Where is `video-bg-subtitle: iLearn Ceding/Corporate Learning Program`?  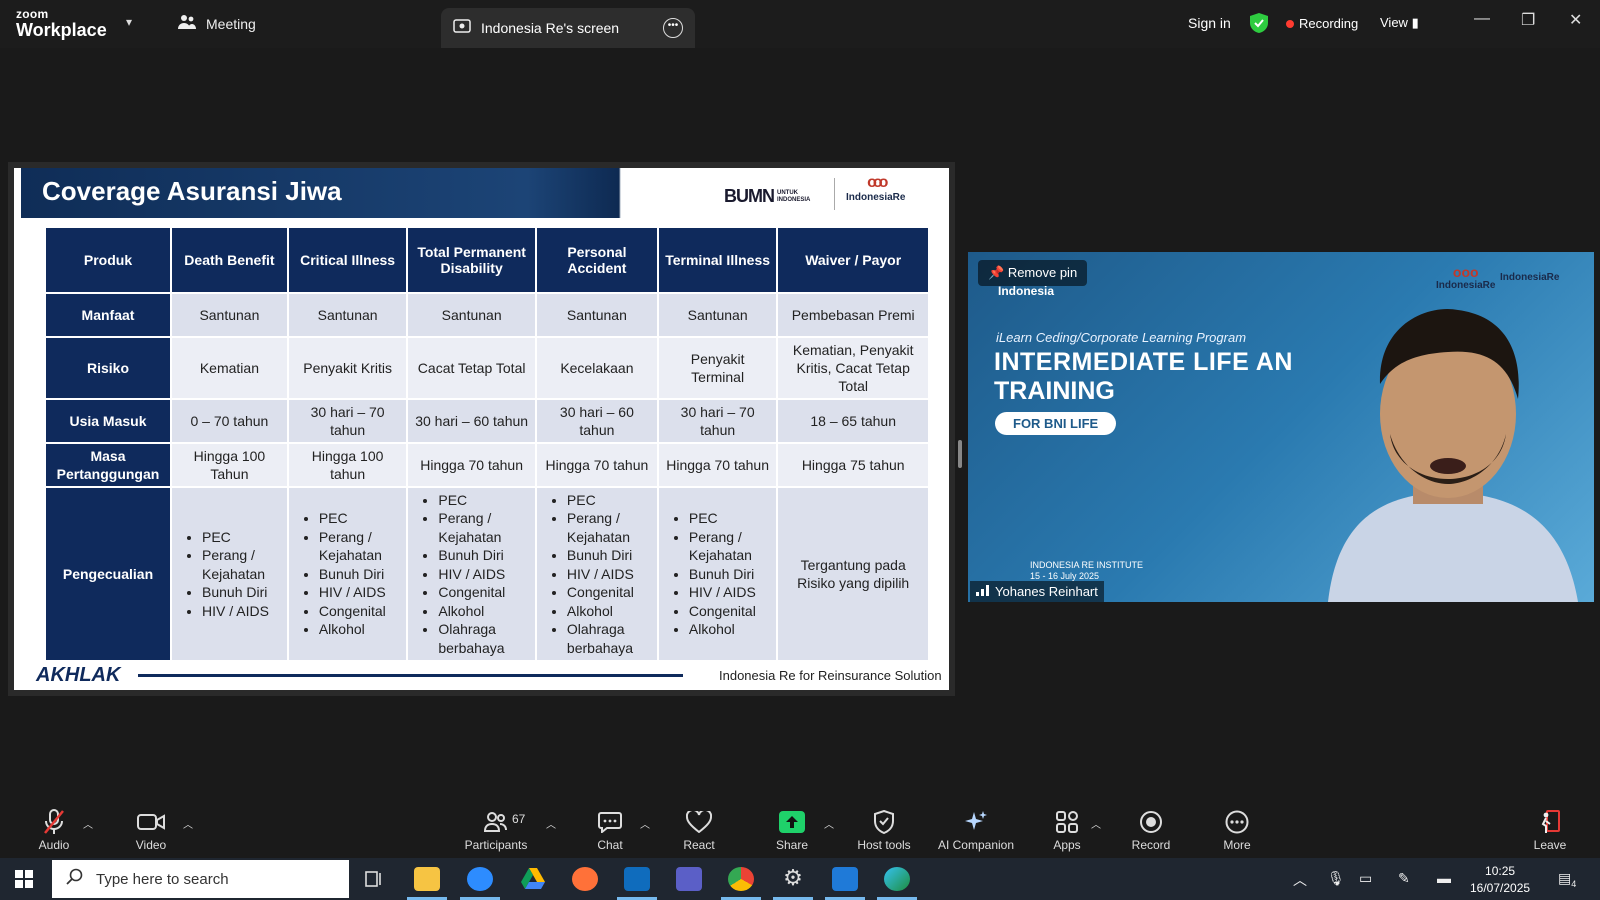
video-bg-subtitle: iLearn Ceding/Corporate Learning Program is located at coordinates (1121, 337).